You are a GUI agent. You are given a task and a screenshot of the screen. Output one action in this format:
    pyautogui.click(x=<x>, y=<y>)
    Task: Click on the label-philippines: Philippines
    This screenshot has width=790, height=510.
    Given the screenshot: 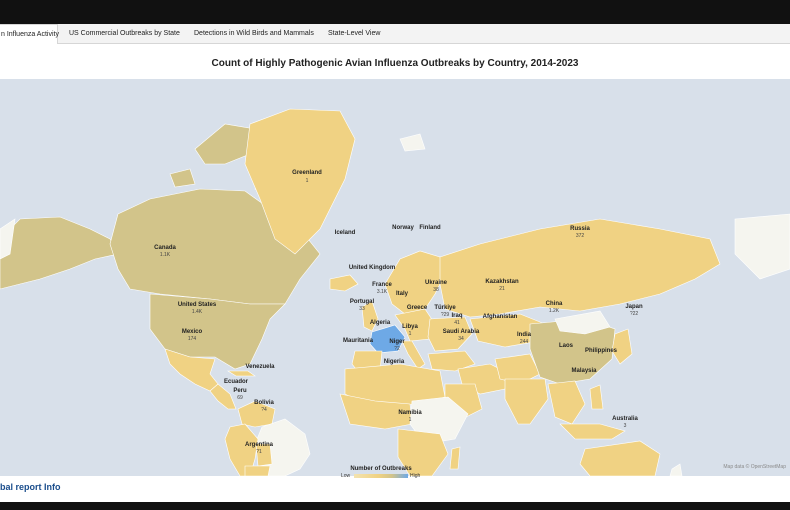 What is the action you would take?
    pyautogui.click(x=601, y=351)
    